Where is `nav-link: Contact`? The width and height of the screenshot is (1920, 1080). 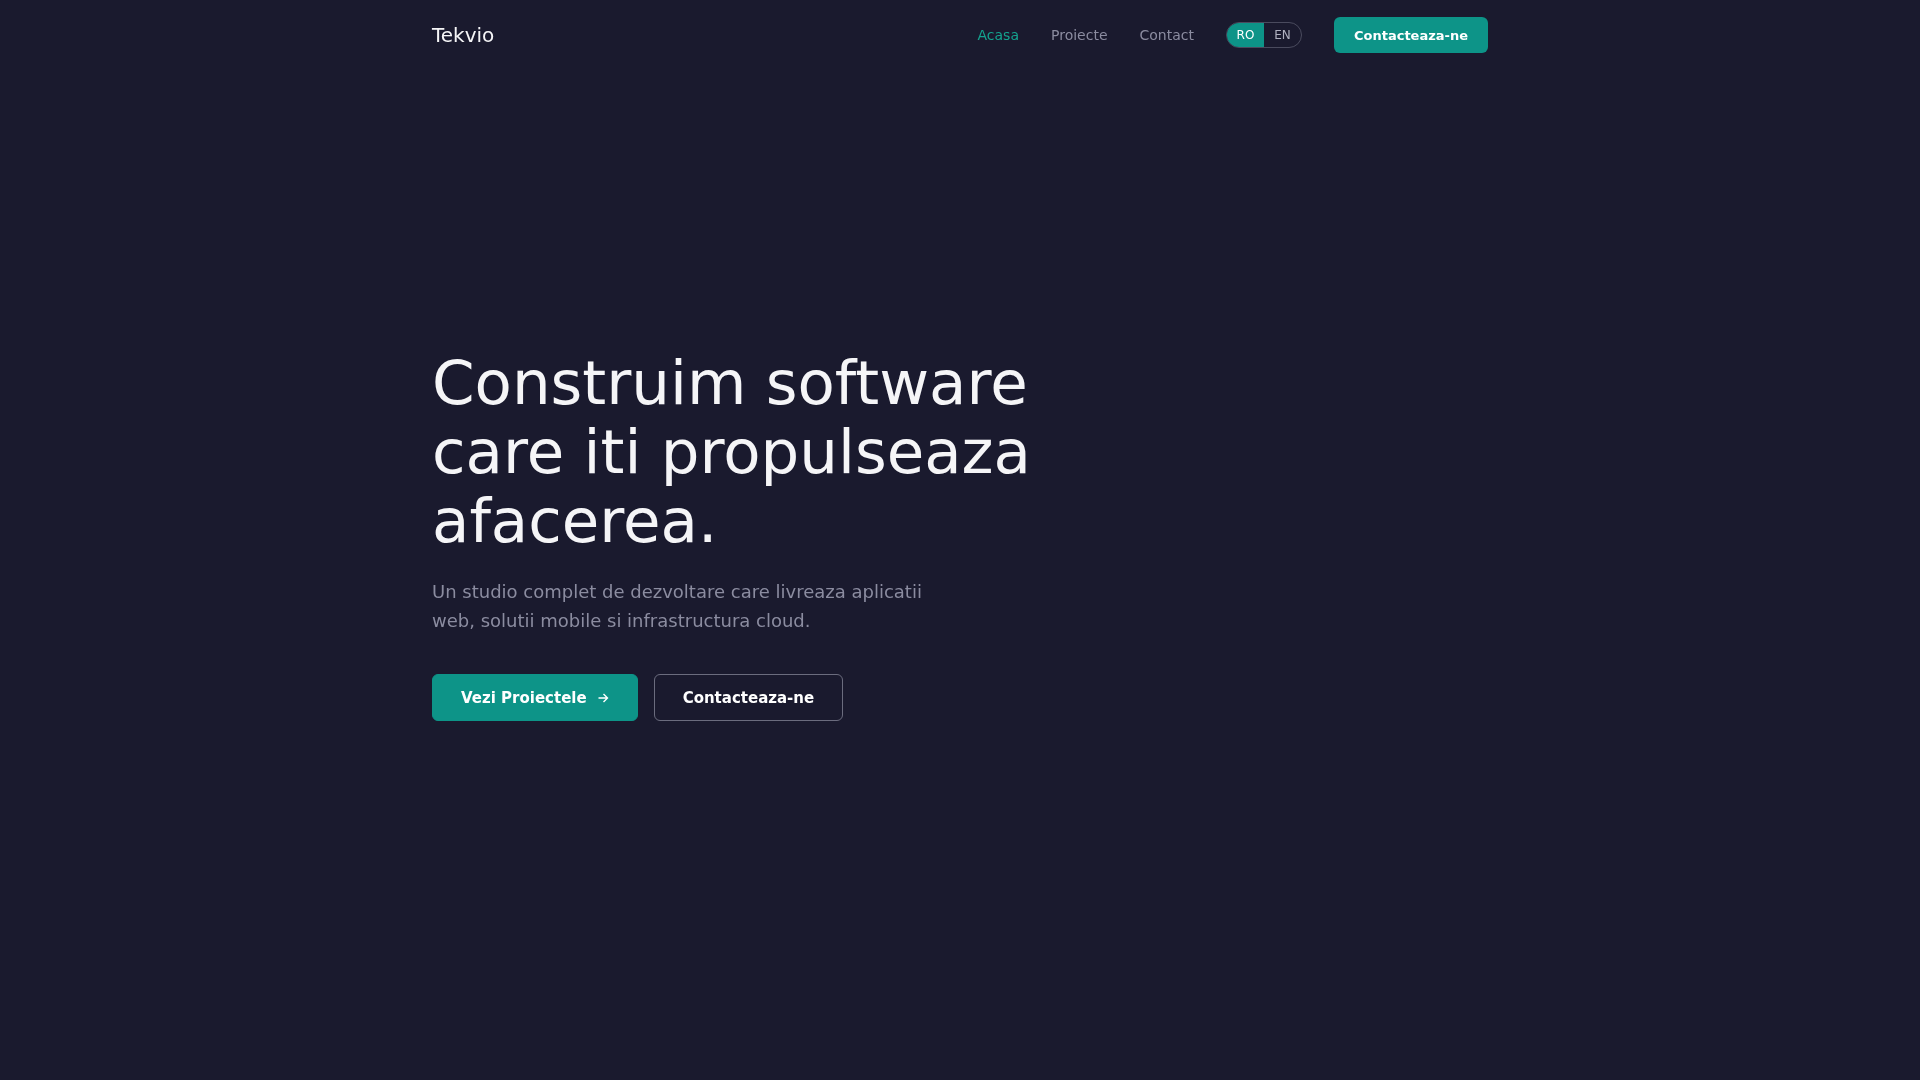
nav-link: Contact is located at coordinates (1166, 35).